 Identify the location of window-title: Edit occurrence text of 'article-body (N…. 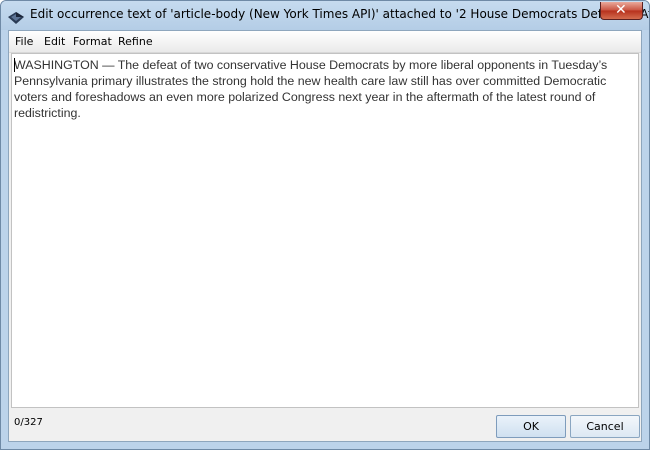
(340, 14).